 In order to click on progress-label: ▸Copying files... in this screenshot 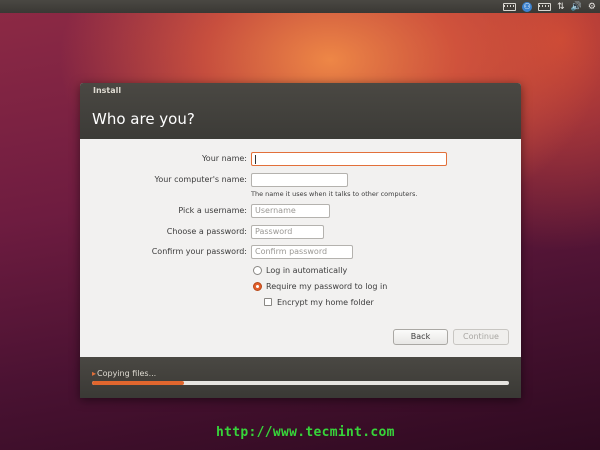, I will do `click(124, 373)`.